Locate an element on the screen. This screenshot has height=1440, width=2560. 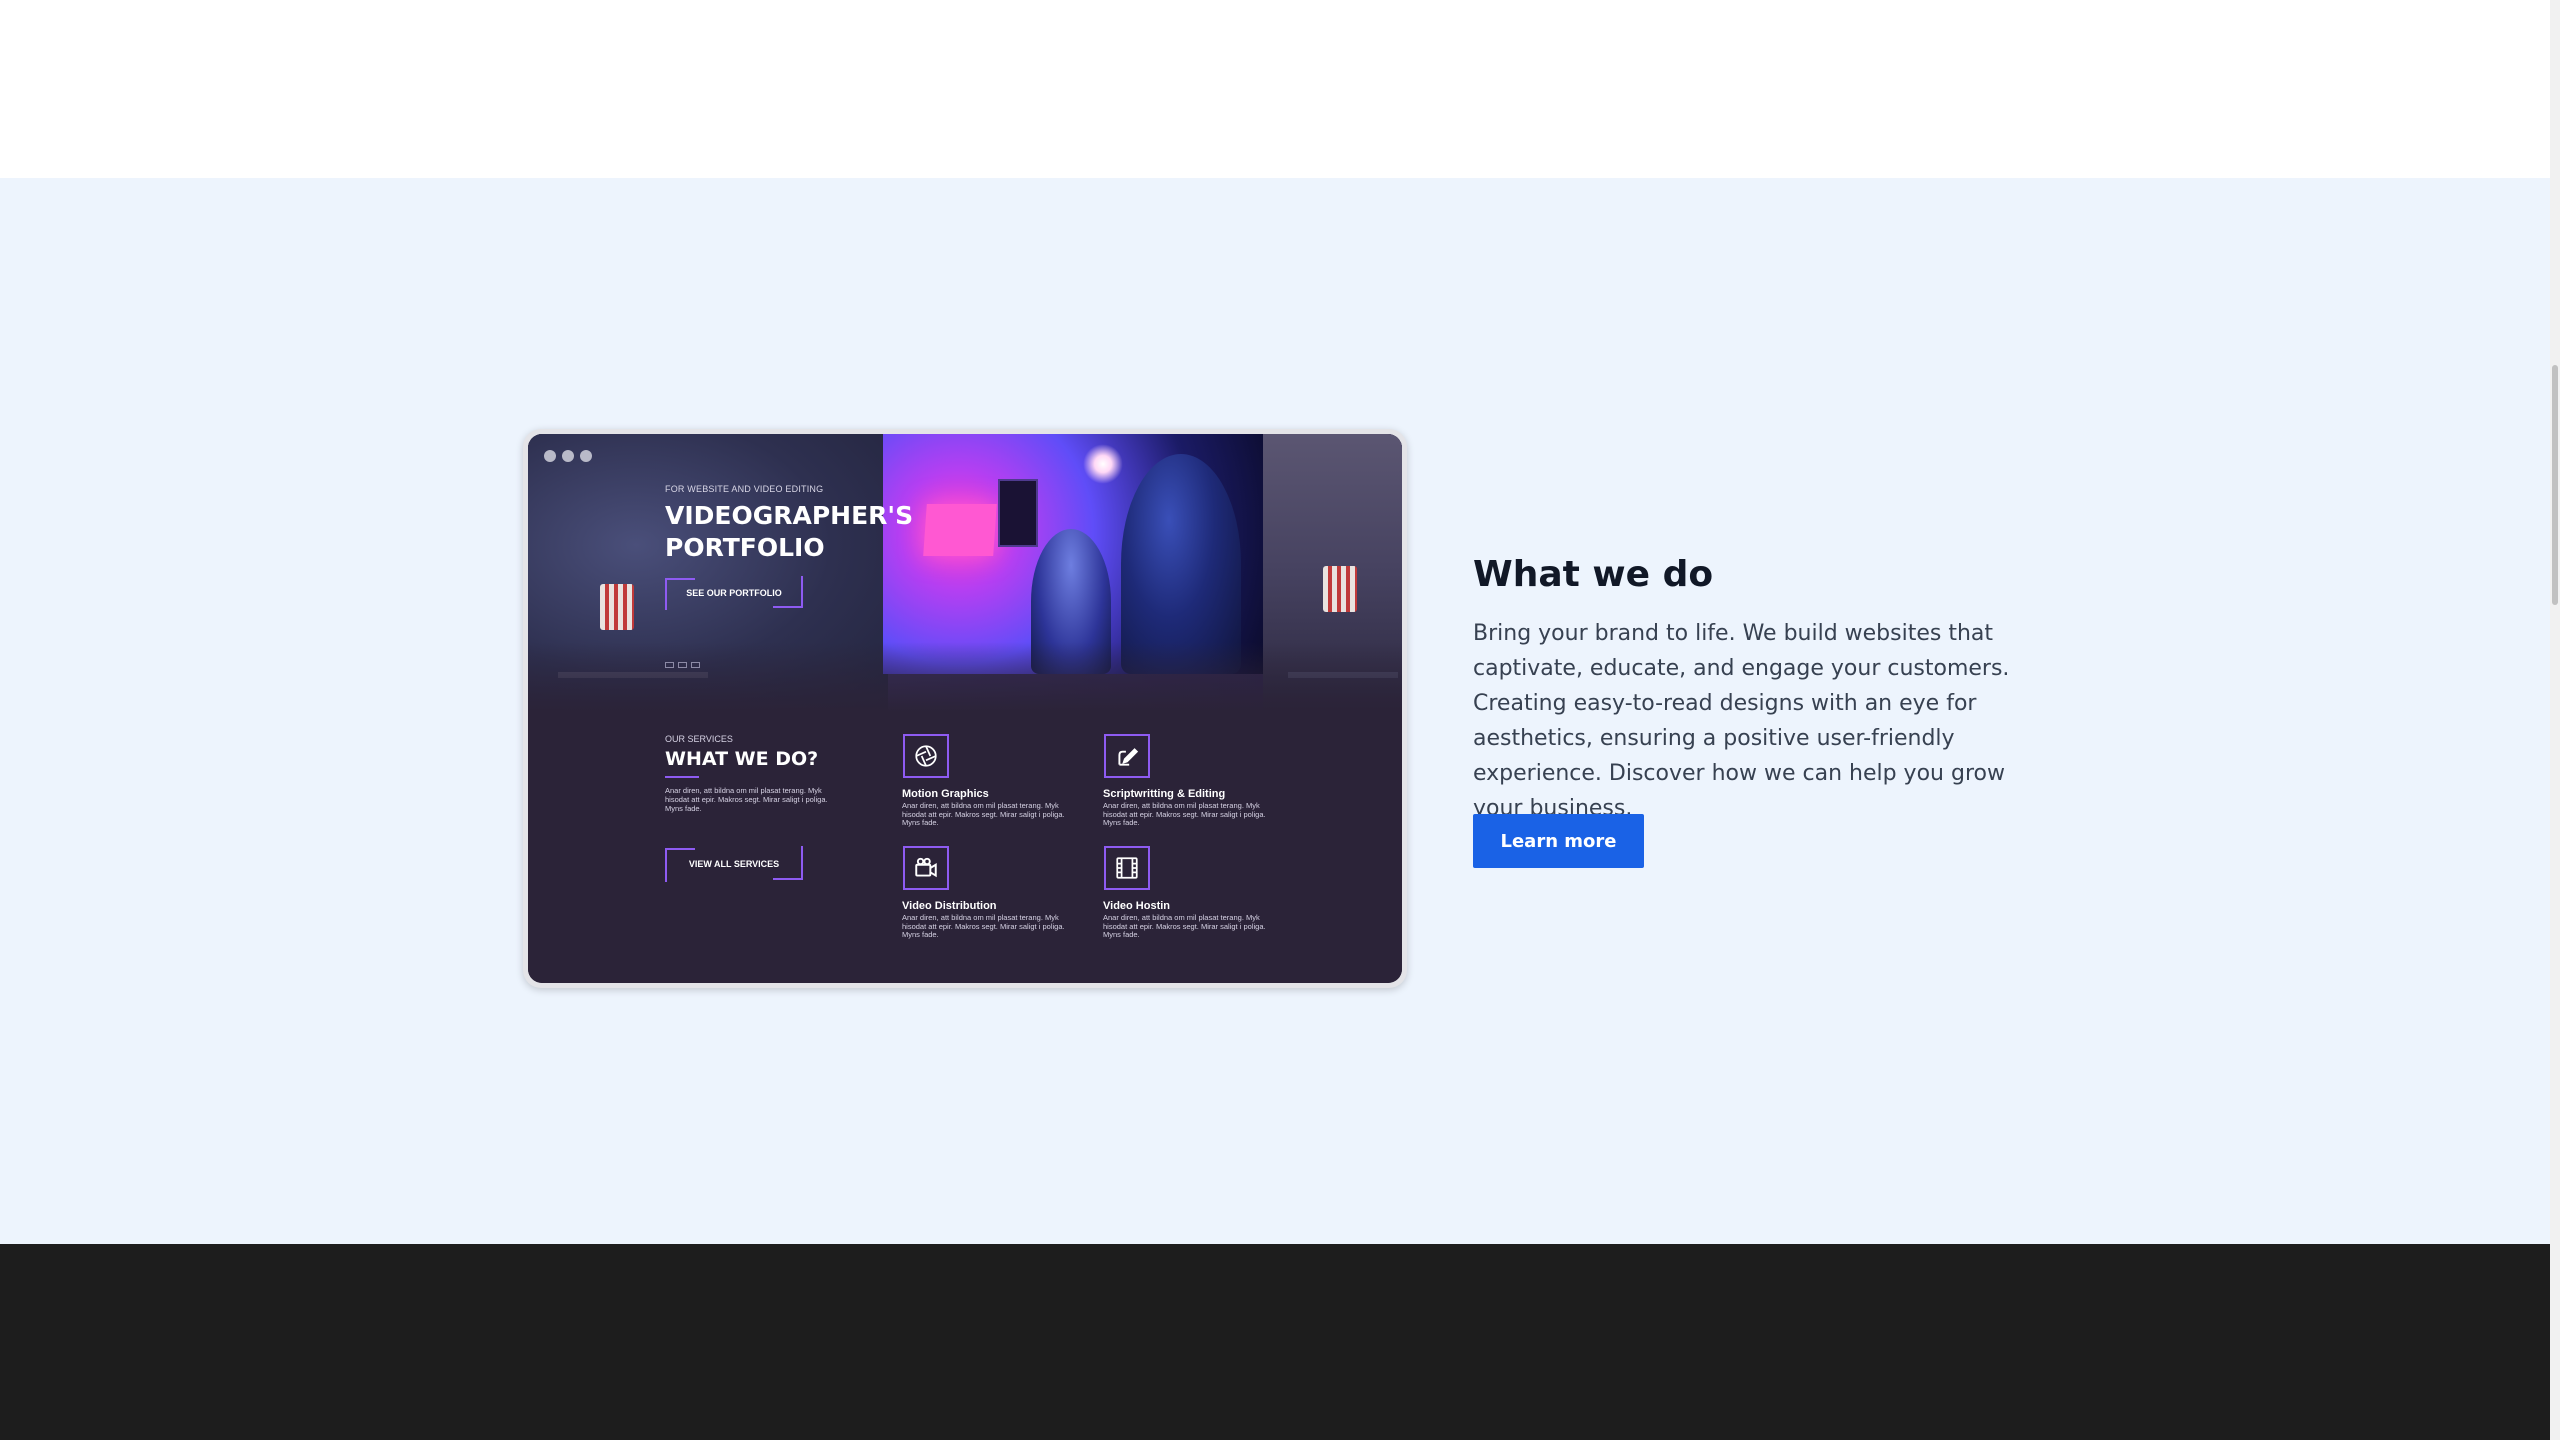
service-name: Motion Graphics is located at coordinates (945, 794).